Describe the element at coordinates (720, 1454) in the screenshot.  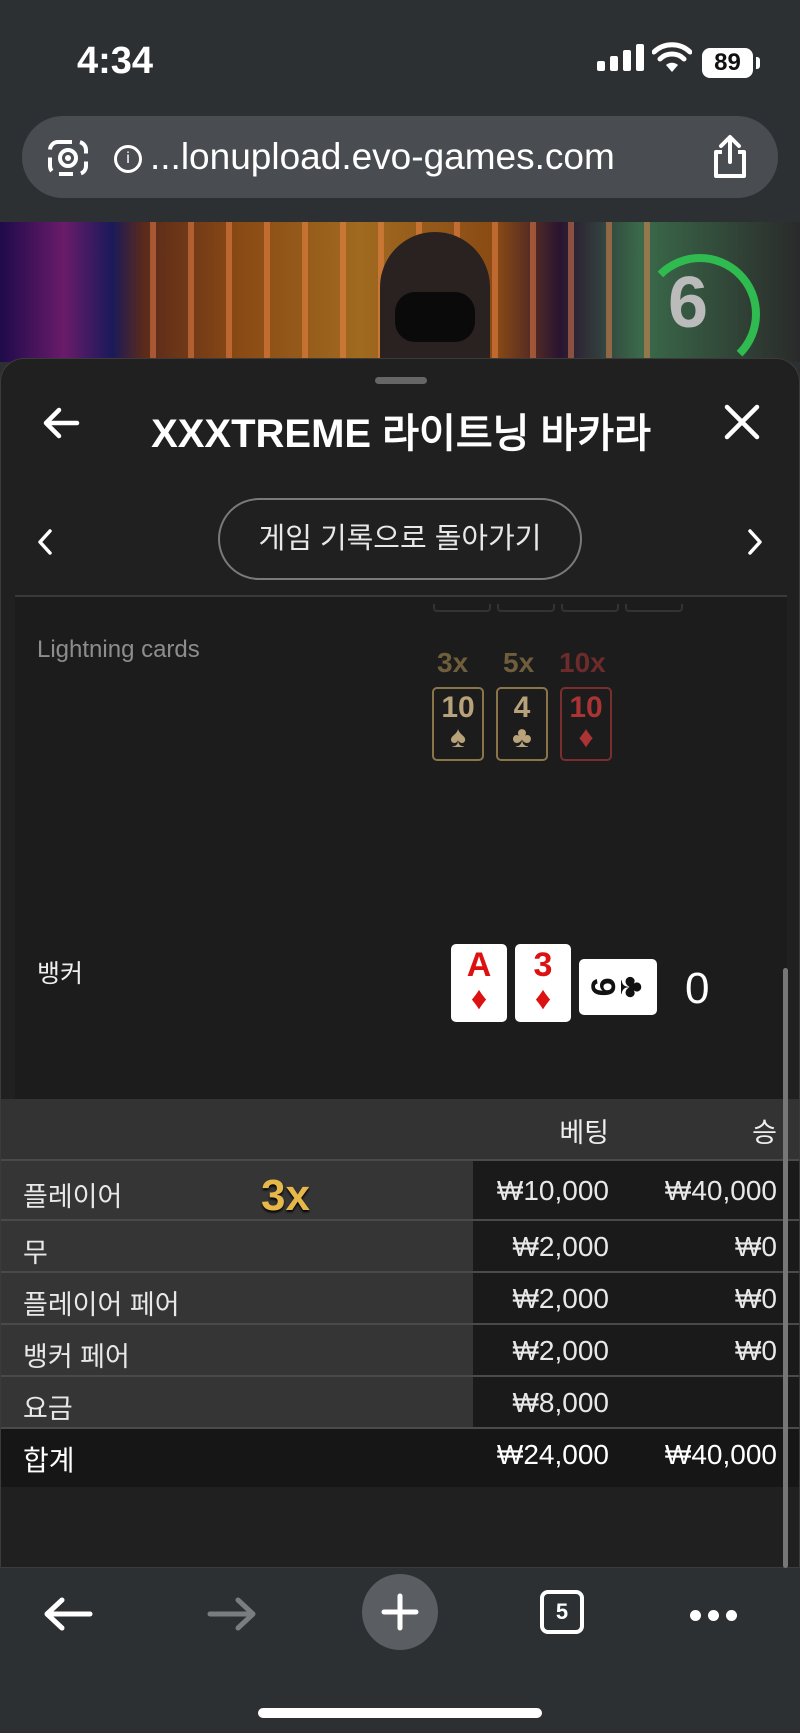
I see `total-win: ₩40,000` at that location.